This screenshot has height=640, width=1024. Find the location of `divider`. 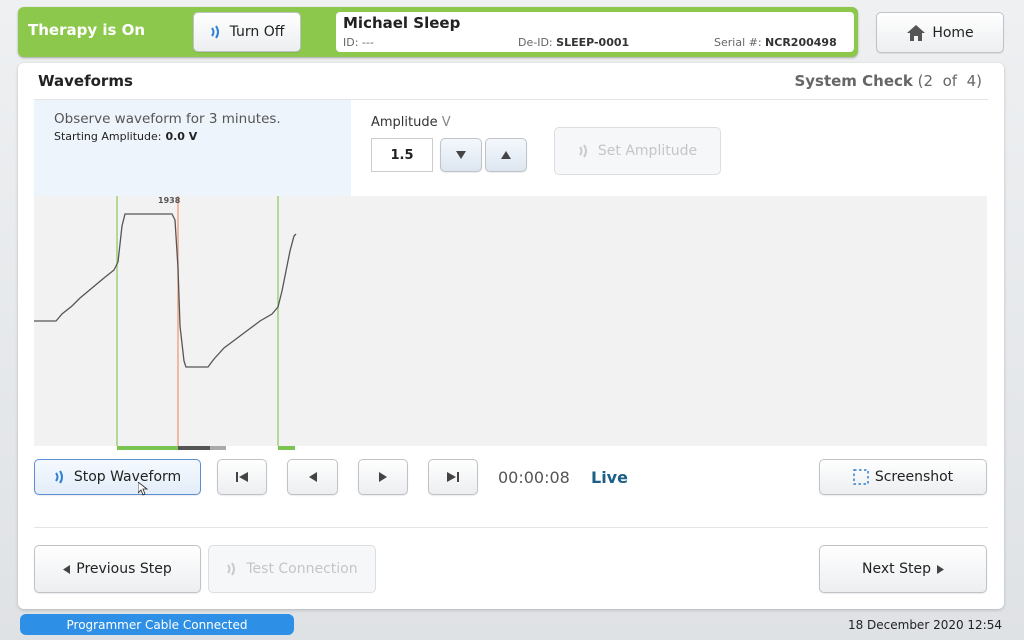

divider is located at coordinates (511, 527).